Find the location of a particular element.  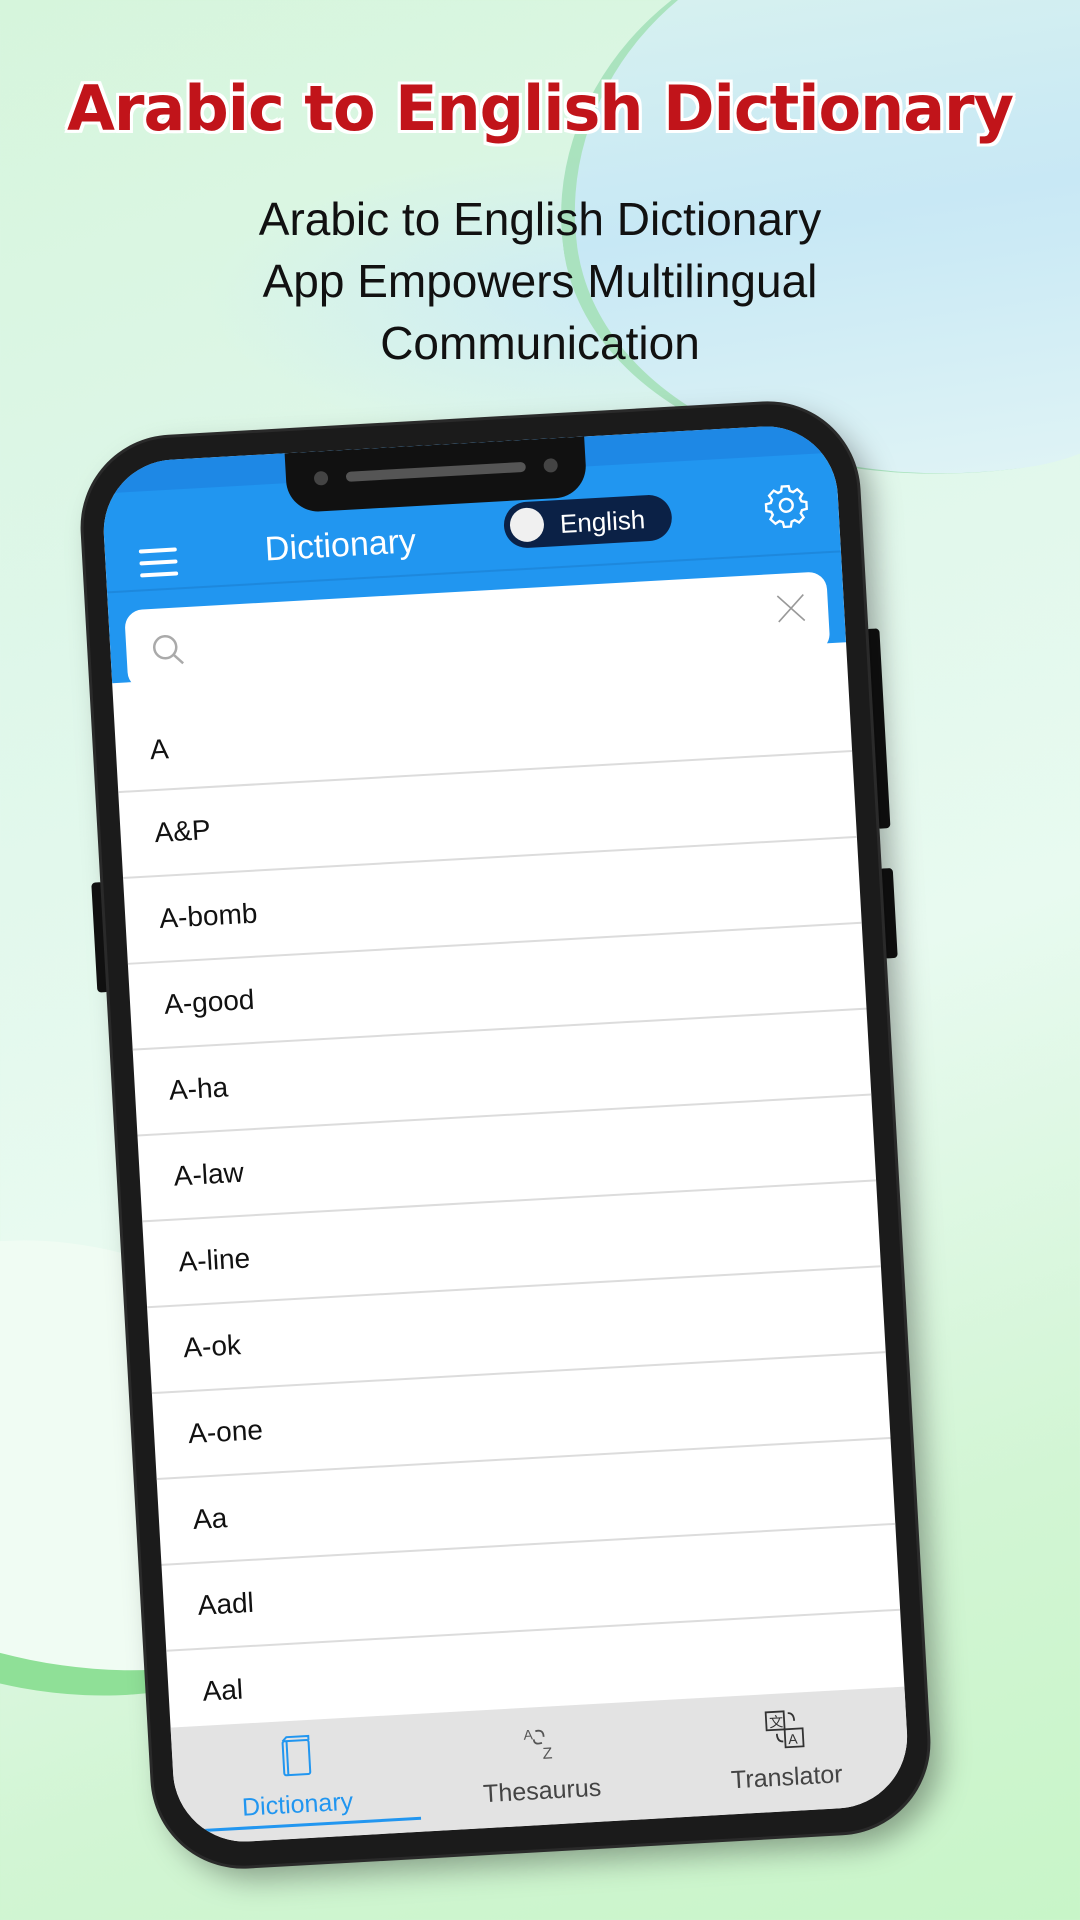

earpiece is located at coordinates (436, 471).